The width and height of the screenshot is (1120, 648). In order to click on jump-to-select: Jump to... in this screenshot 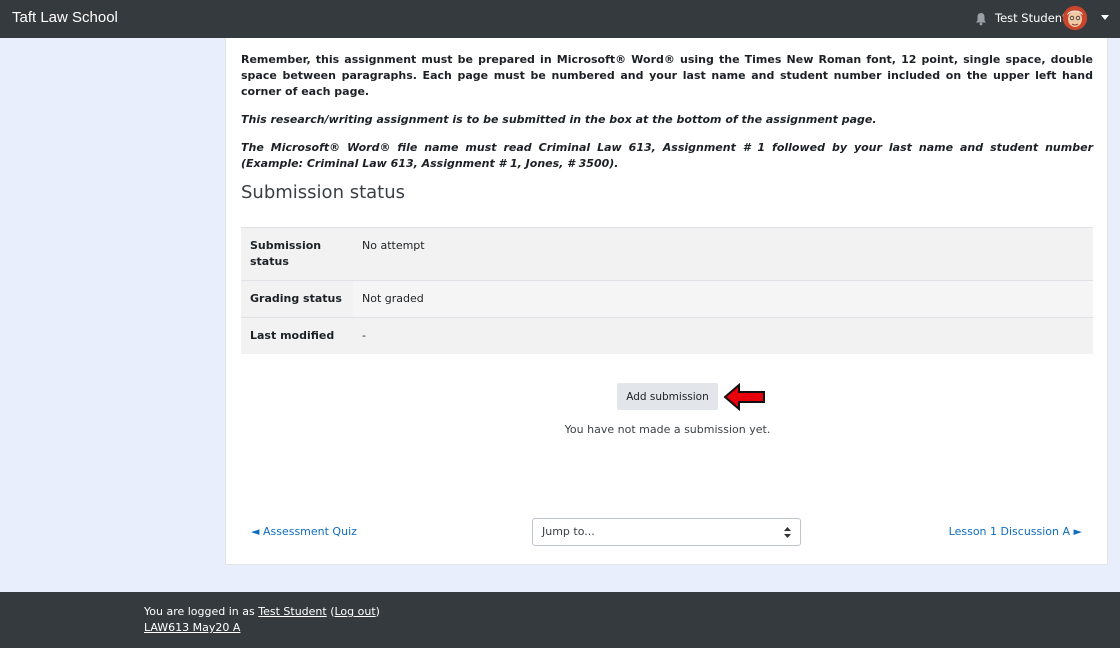, I will do `click(666, 532)`.